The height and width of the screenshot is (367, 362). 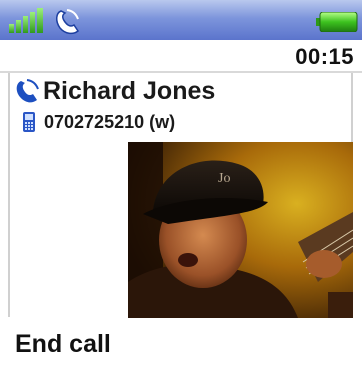 What do you see at coordinates (9, 195) in the screenshot?
I see `frame-border-left` at bounding box center [9, 195].